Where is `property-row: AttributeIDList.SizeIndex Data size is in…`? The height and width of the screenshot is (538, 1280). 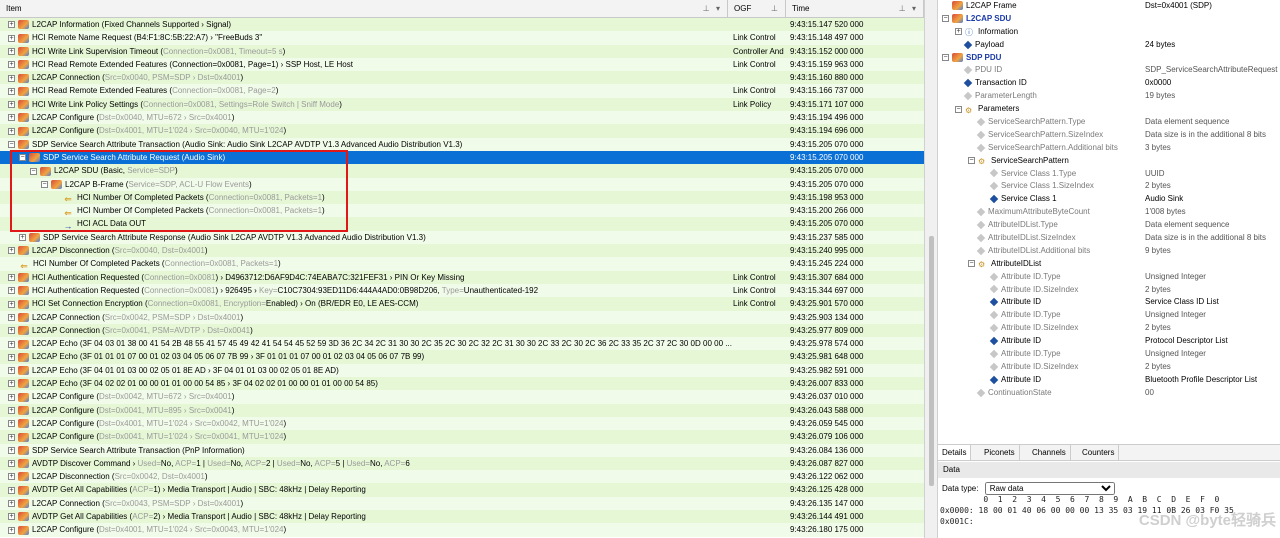
property-row: AttributeIDList.SizeIndex Data size is in… is located at coordinates (1109, 238).